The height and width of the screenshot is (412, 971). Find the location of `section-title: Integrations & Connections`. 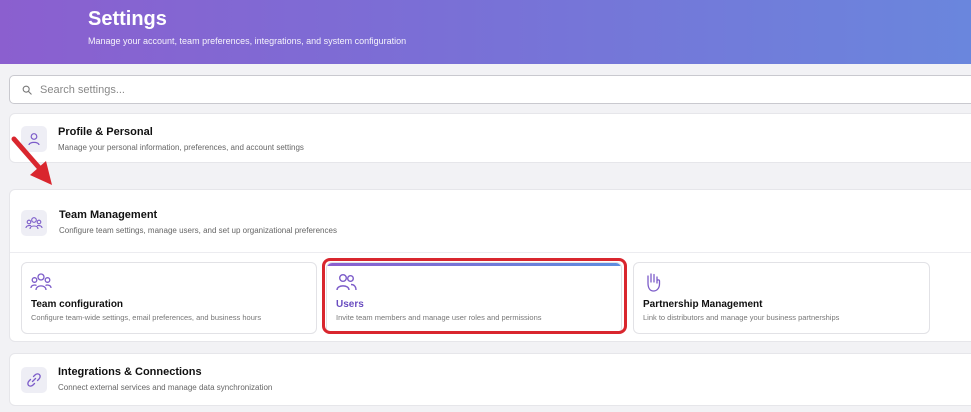

section-title: Integrations & Connections is located at coordinates (130, 372).